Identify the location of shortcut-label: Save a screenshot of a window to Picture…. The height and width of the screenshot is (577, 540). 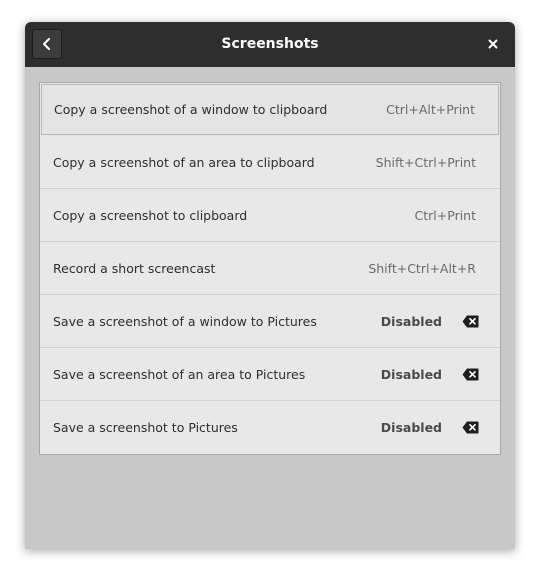
(185, 321).